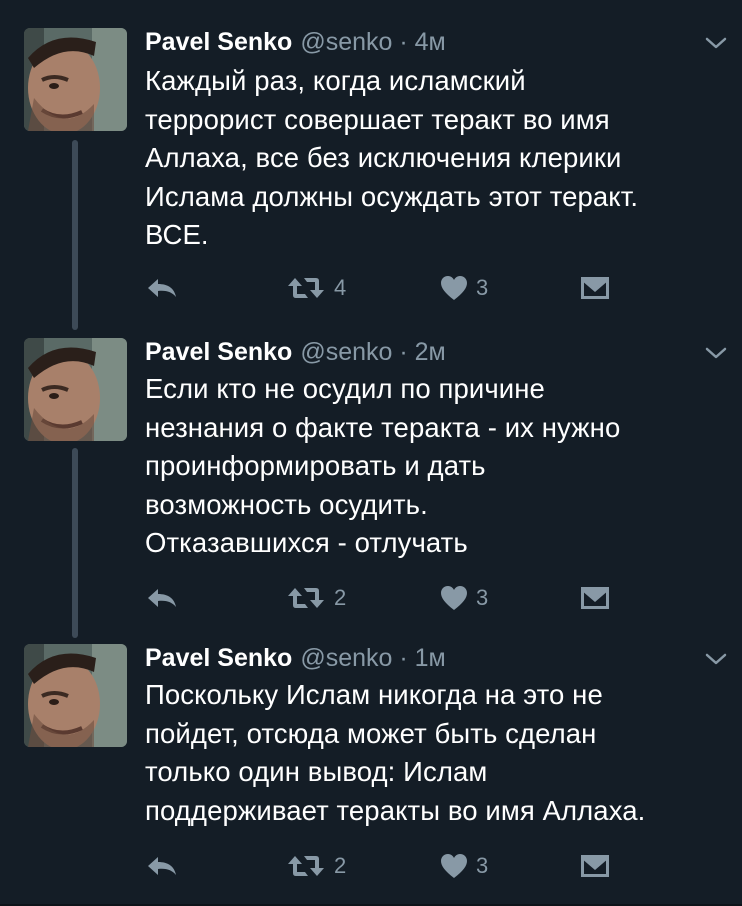 The height and width of the screenshot is (906, 742). Describe the element at coordinates (374, 694) in the screenshot. I see `tweet-text-line: Поскольку Ислам никогда на это не` at that location.